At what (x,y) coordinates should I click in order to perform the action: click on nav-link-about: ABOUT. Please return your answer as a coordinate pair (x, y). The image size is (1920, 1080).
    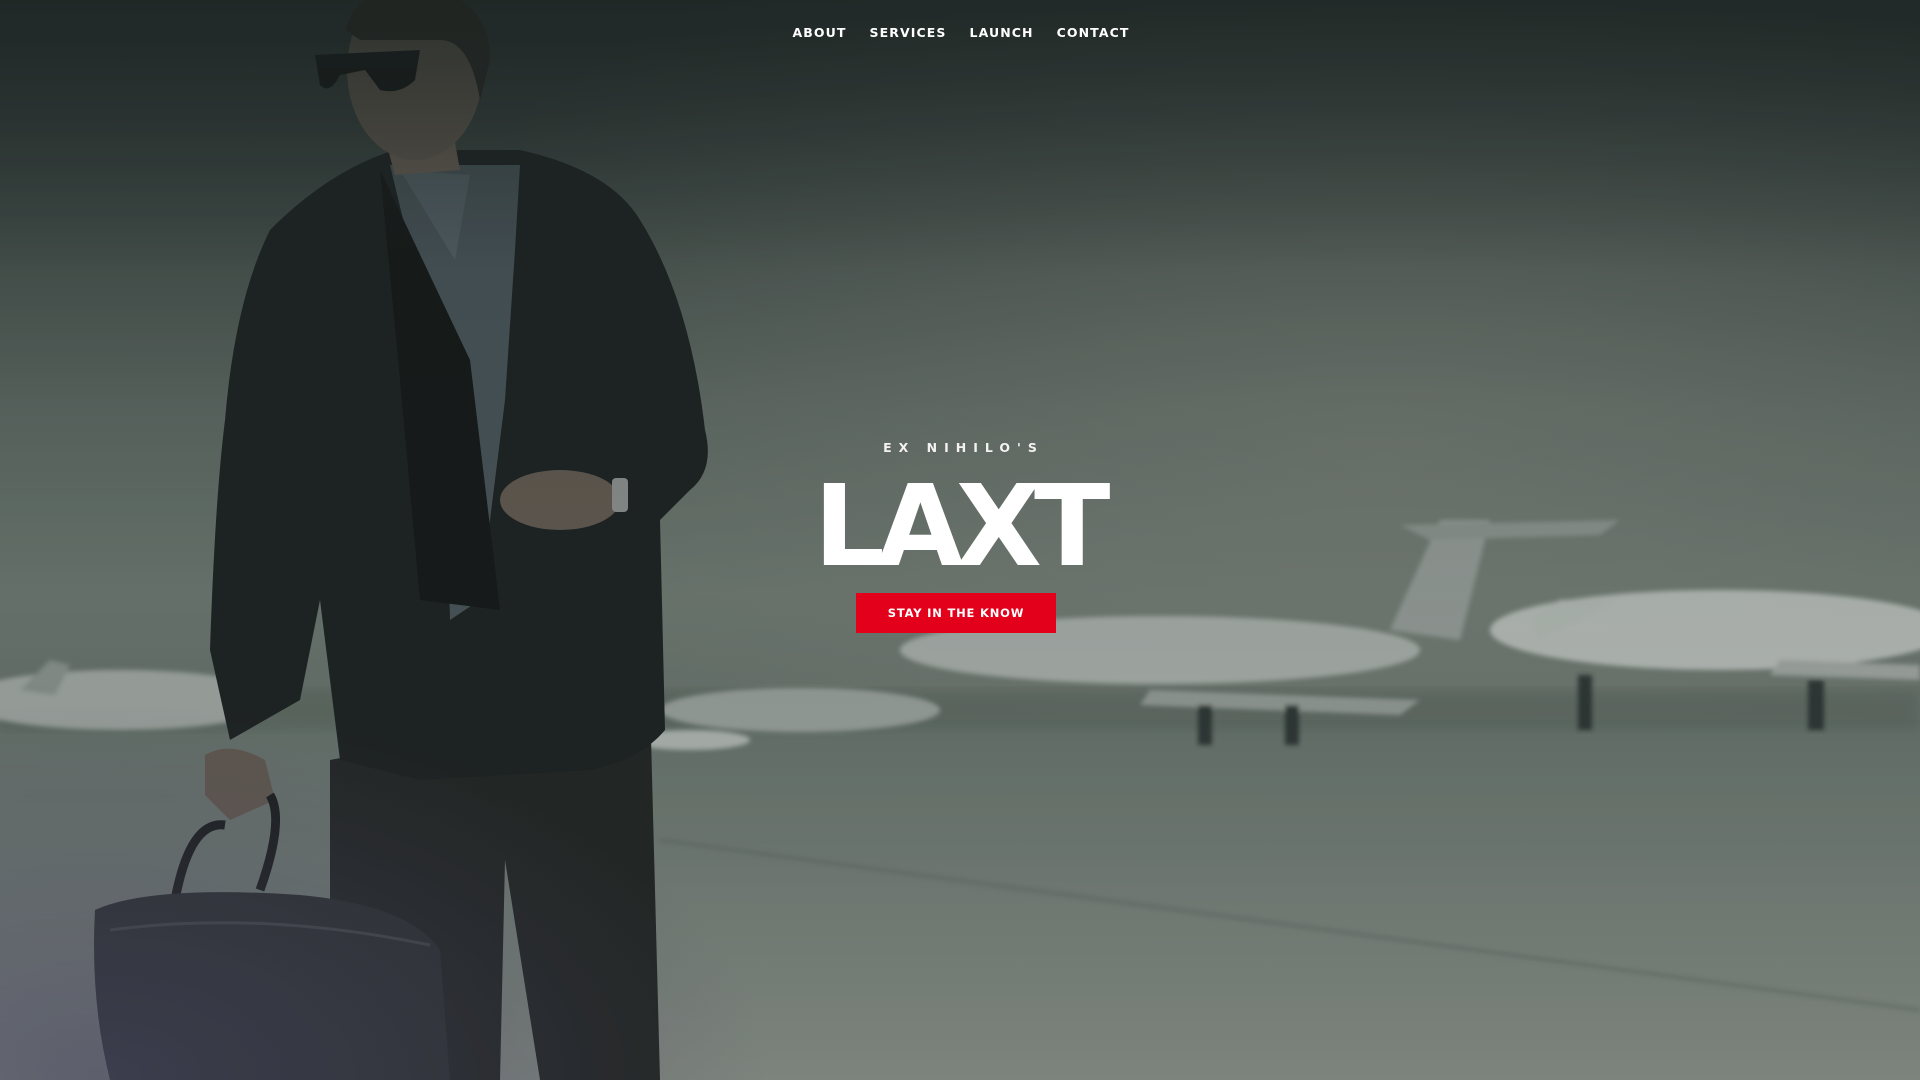
    Looking at the image, I should click on (819, 32).